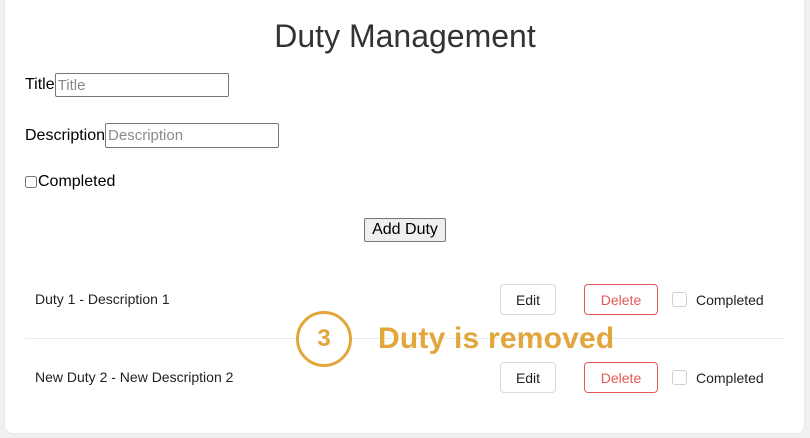 This screenshot has height=438, width=810. I want to click on step-annotation: 3 Duty is removed, so click(455, 339).